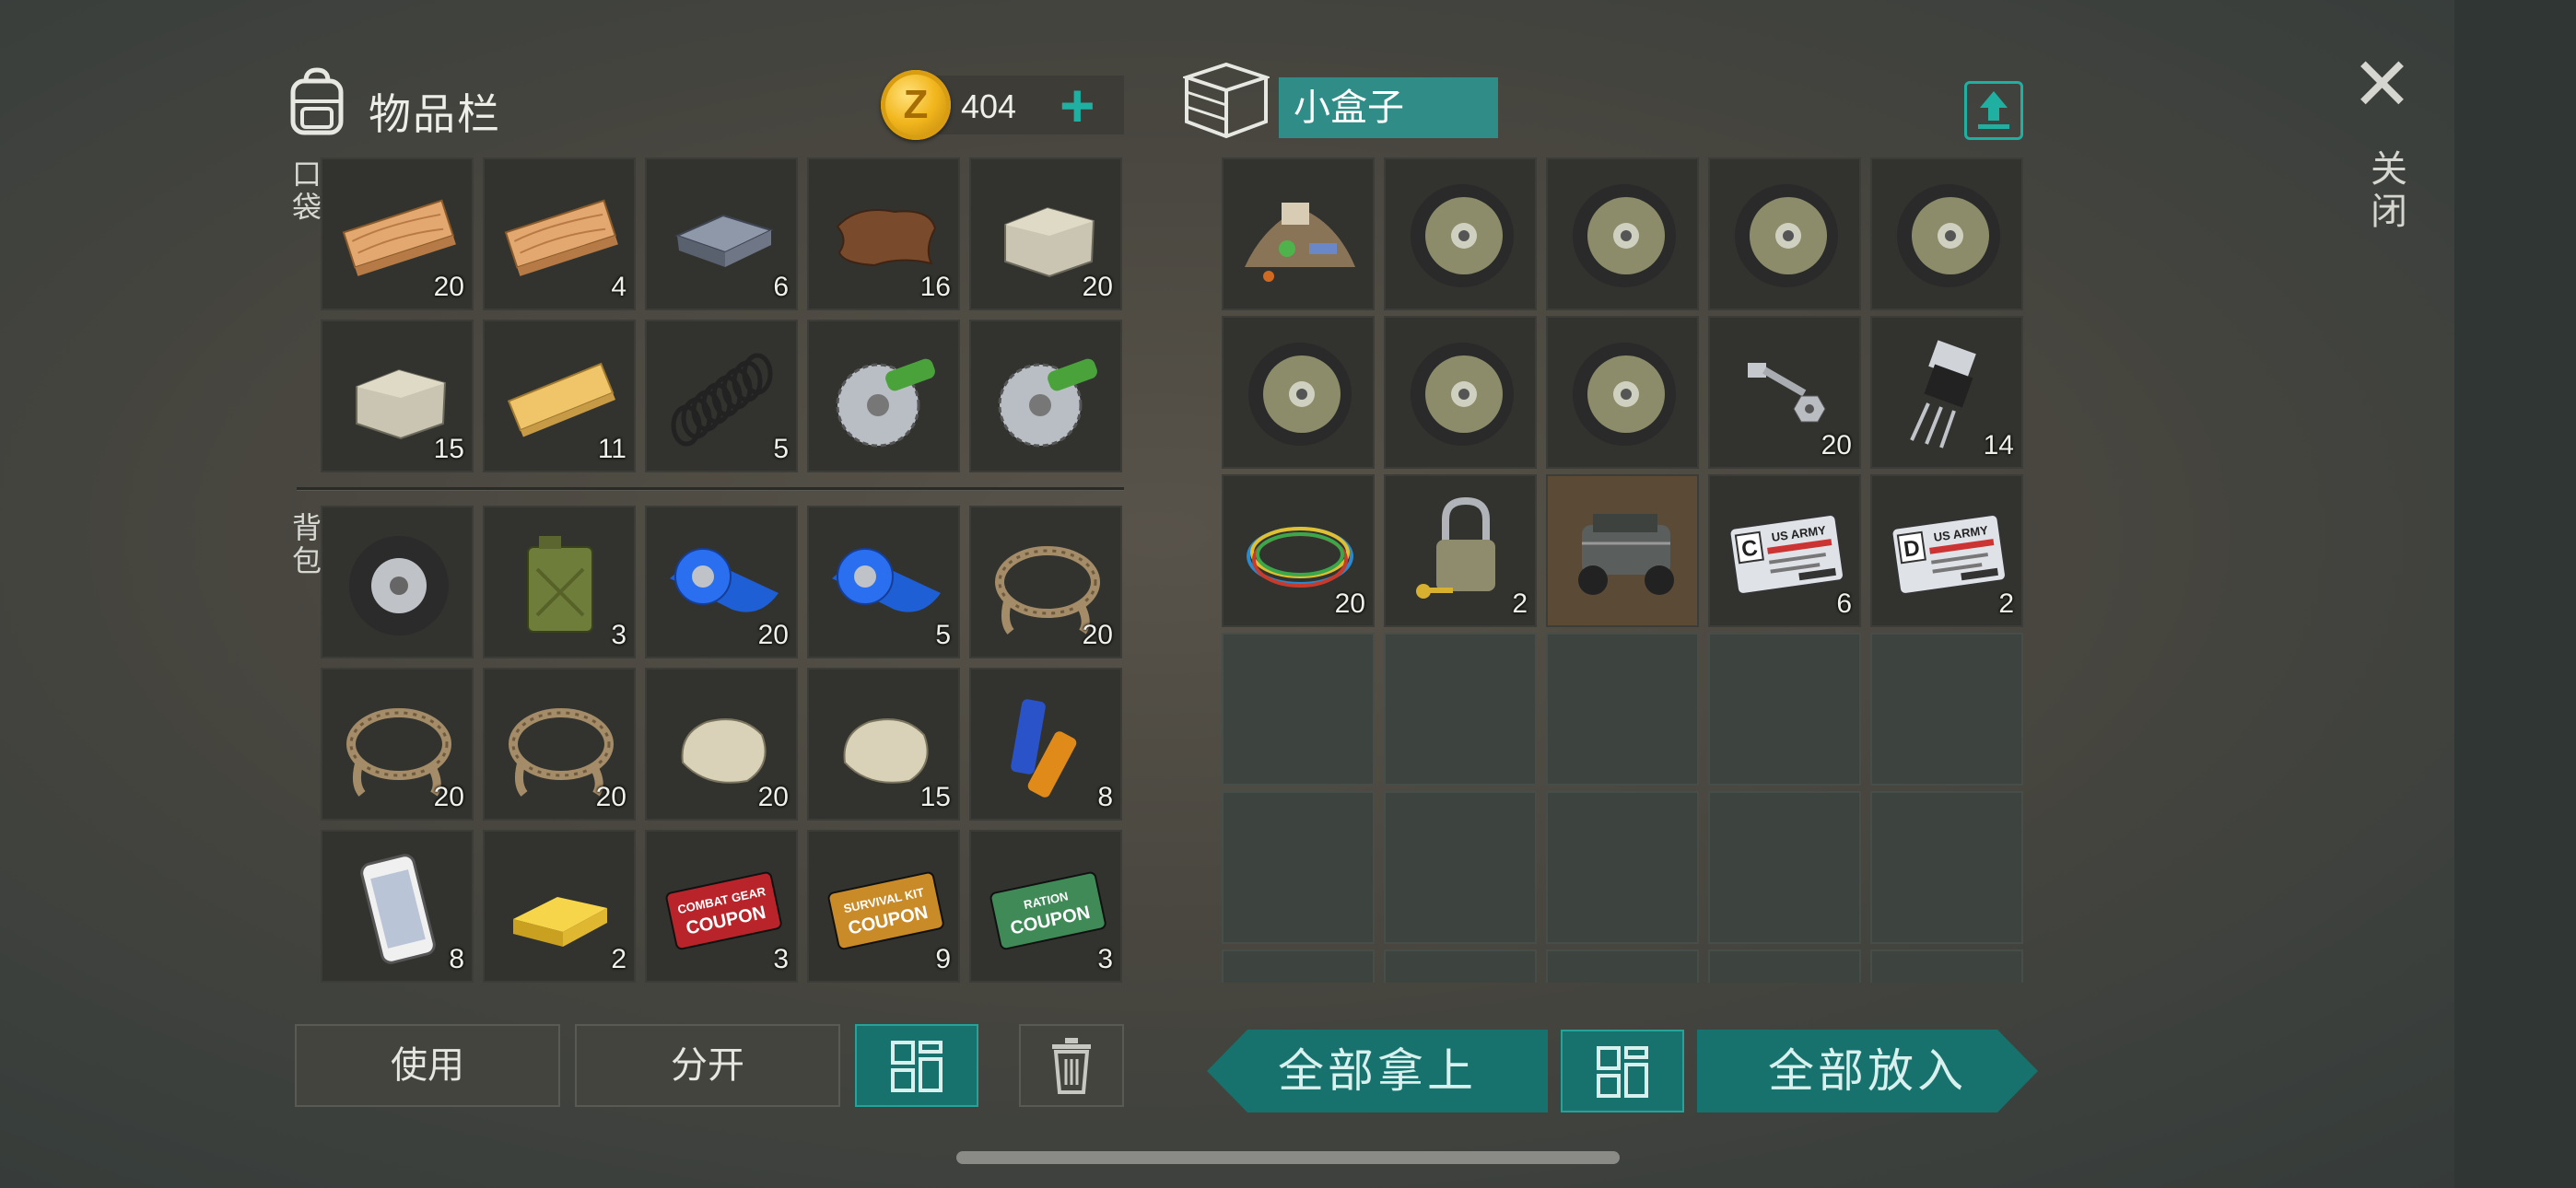  Describe the element at coordinates (935, 797) in the screenshot. I see `item-quantity: 15` at that location.